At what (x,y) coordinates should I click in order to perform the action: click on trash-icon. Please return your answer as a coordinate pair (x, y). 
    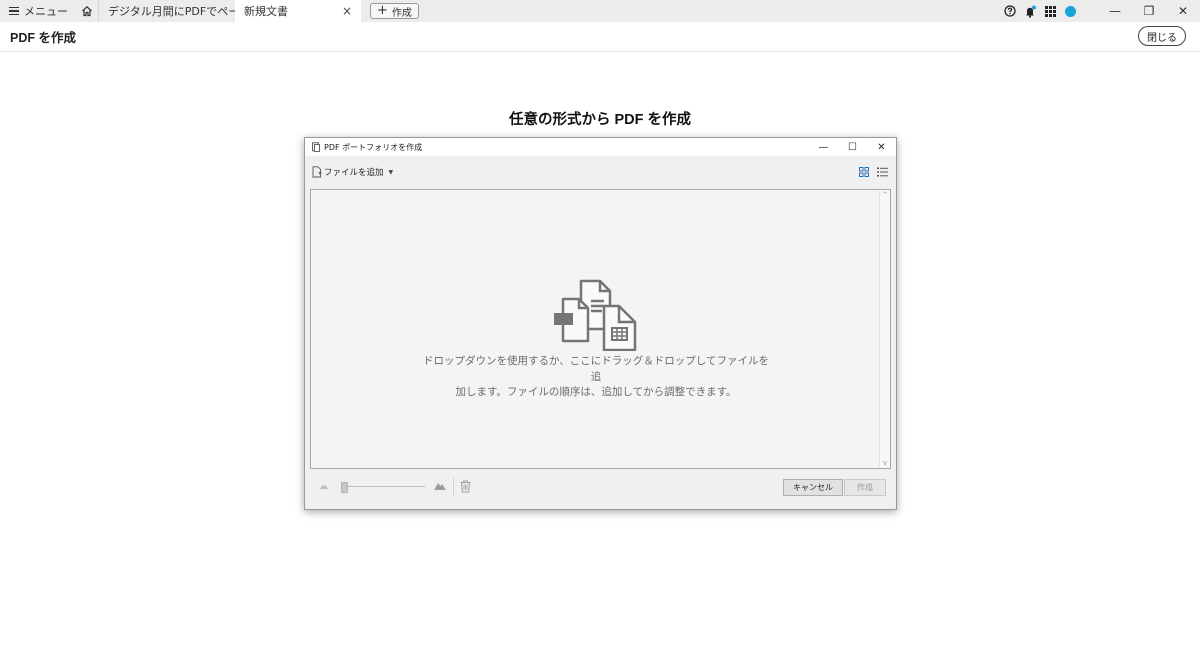
    Looking at the image, I should click on (465, 486).